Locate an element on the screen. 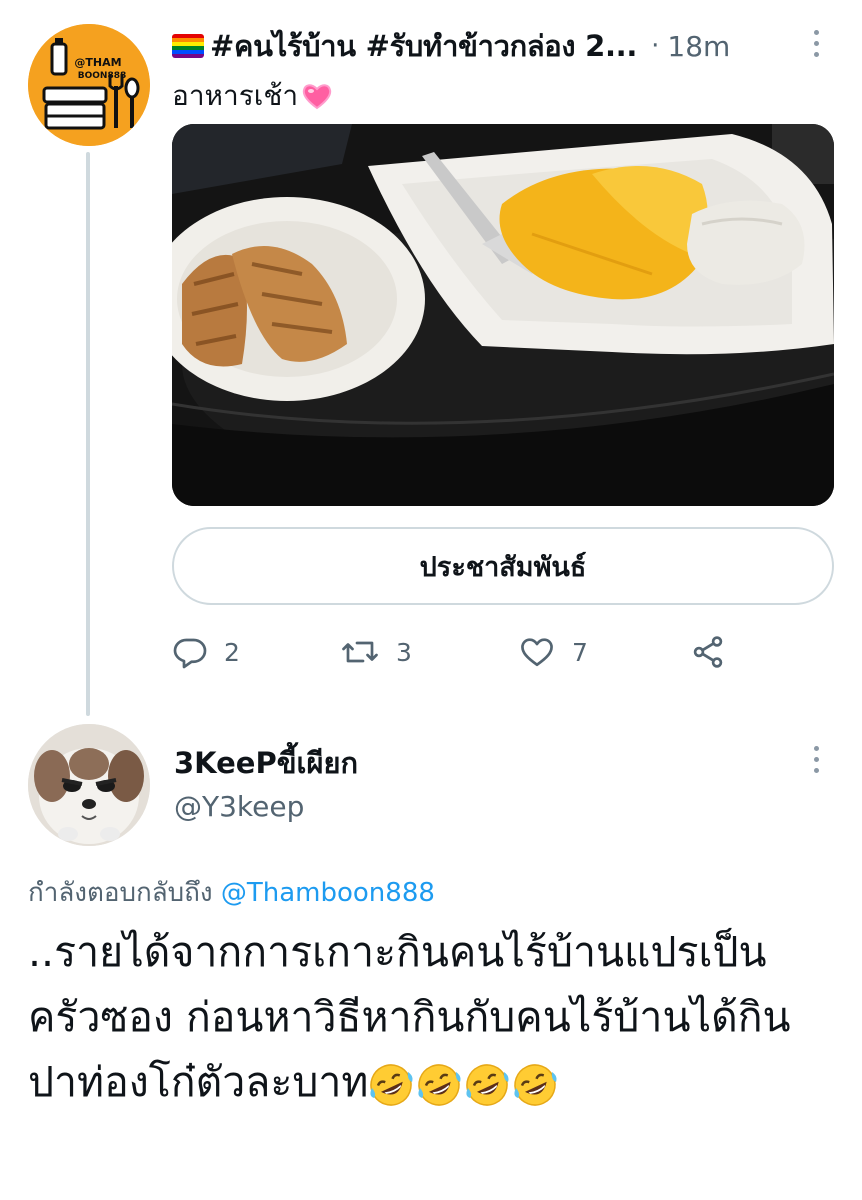 The height and width of the screenshot is (1200, 862). more-options-icon is located at coordinates (818, 43).